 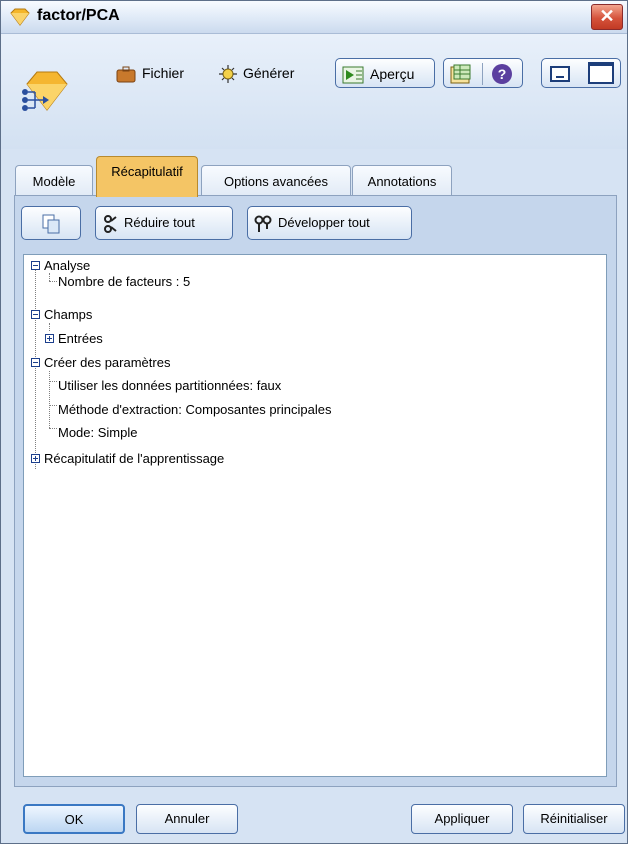 I want to click on minimize-icon, so click(x=560, y=74).